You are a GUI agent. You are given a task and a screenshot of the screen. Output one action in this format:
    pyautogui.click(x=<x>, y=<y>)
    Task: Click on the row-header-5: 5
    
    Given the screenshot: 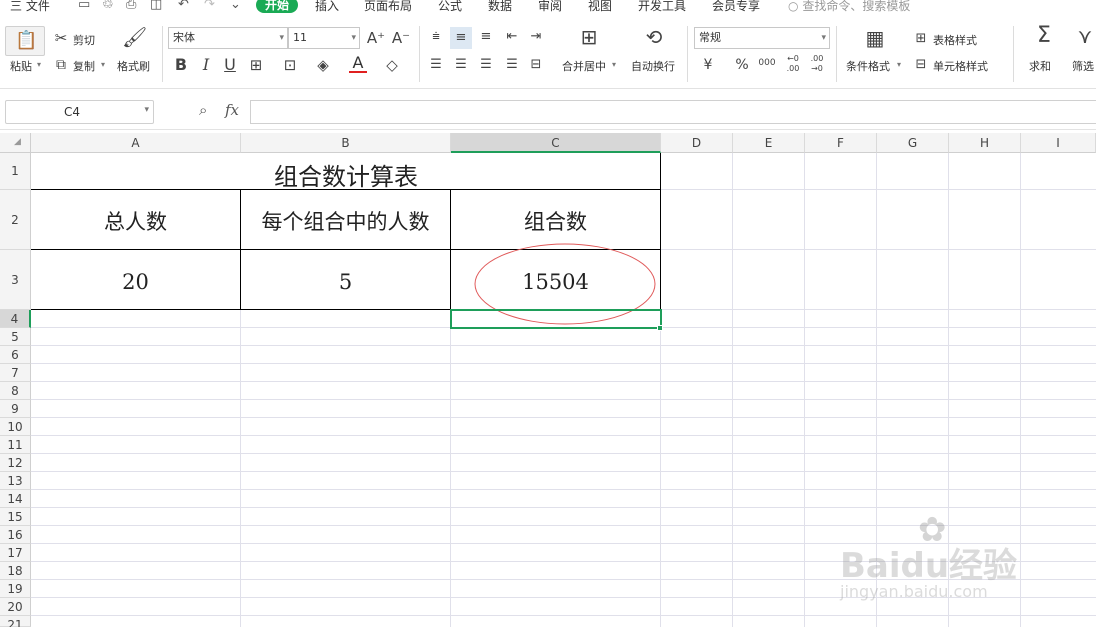 What is the action you would take?
    pyautogui.click(x=15, y=337)
    